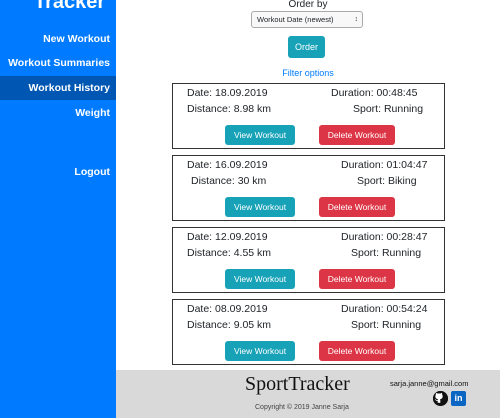 The image size is (500, 418). Describe the element at coordinates (58, 39) in the screenshot. I see `sidebar-item-new-workout: New Workout` at that location.